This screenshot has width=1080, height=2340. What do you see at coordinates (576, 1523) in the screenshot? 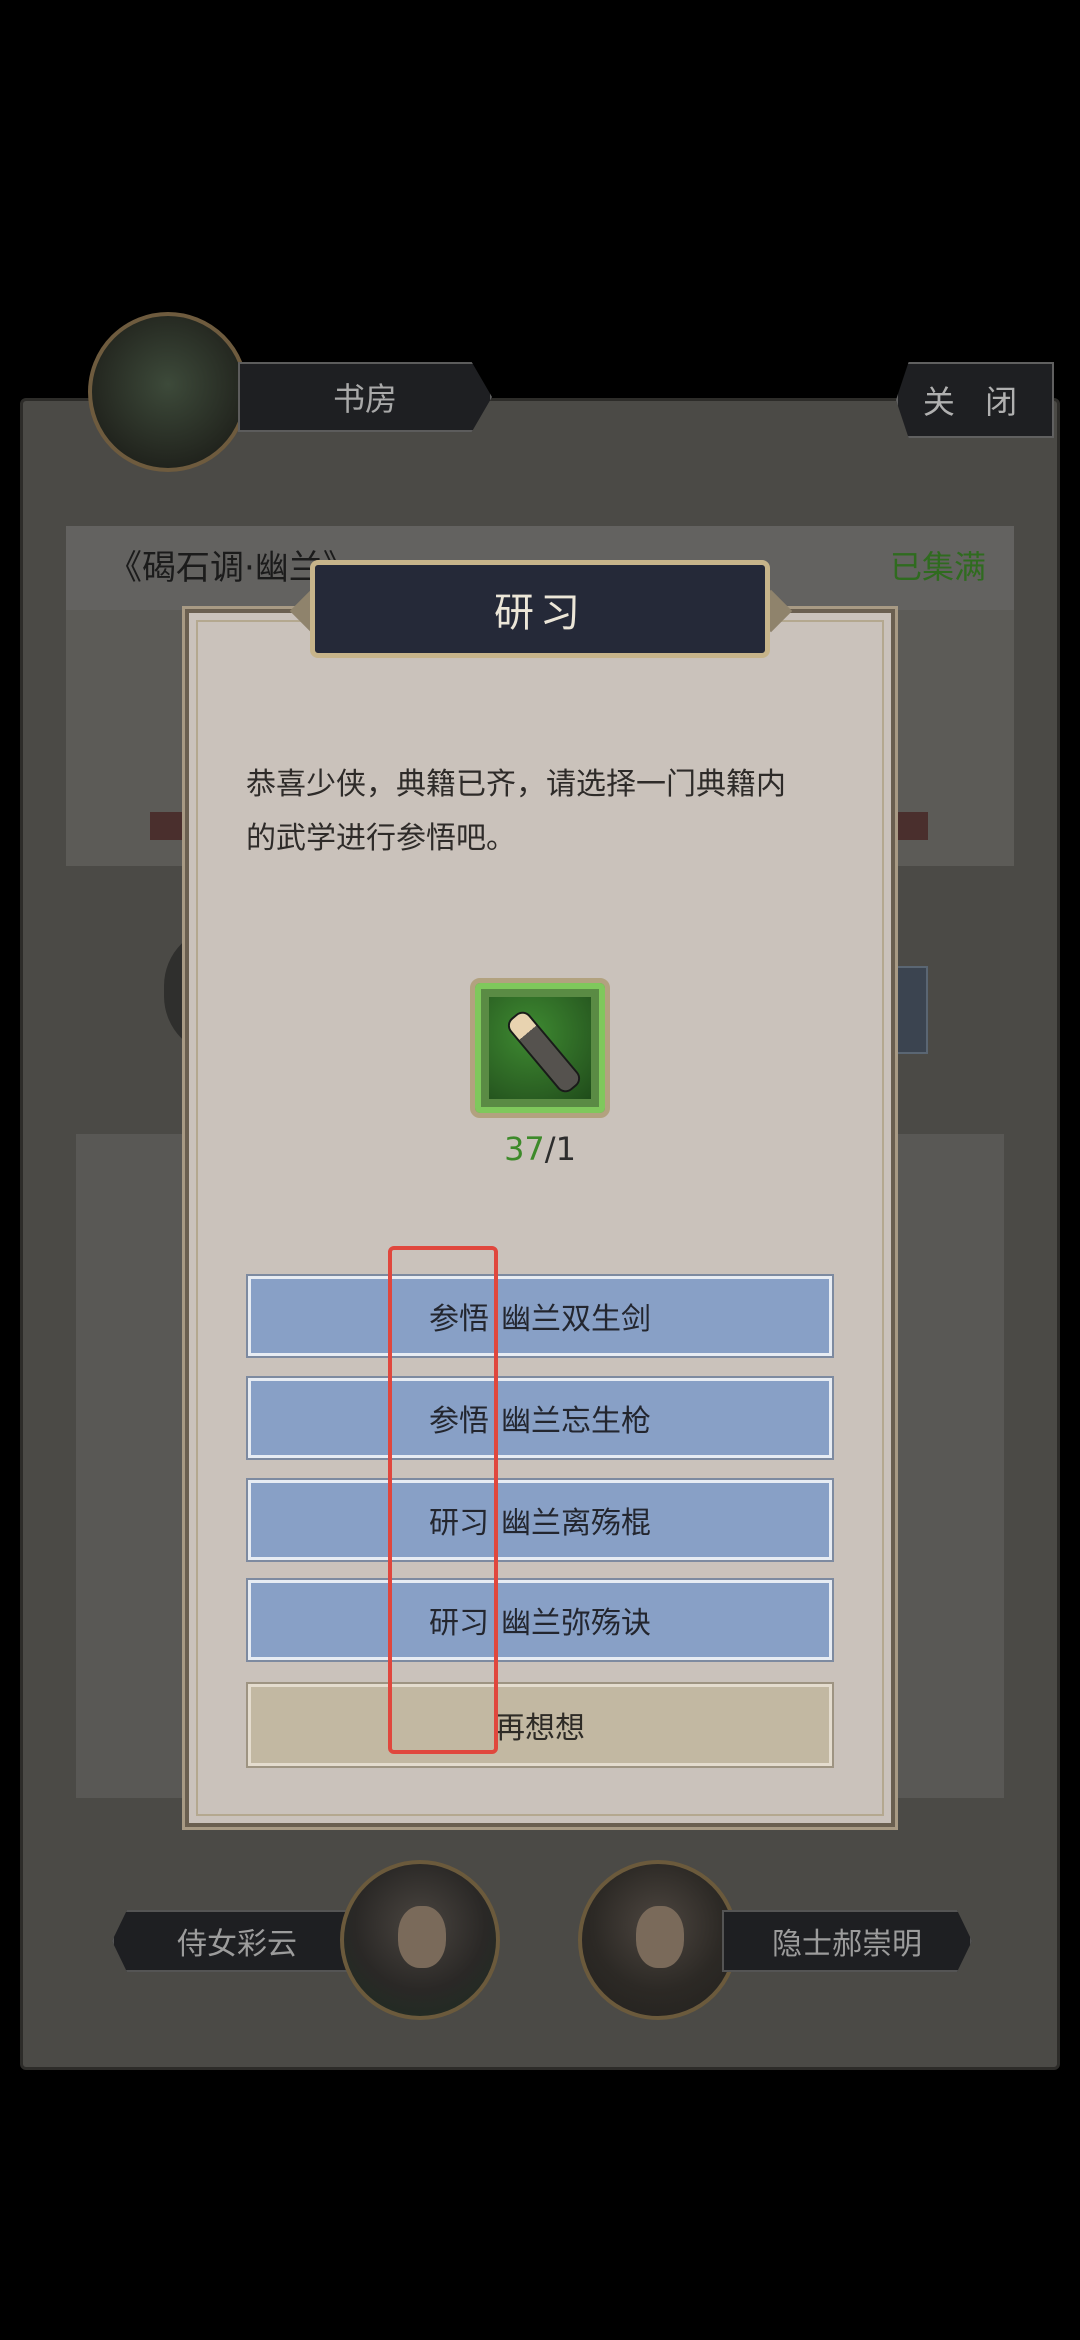
I see `option-name: 幽兰离殇棍` at bounding box center [576, 1523].